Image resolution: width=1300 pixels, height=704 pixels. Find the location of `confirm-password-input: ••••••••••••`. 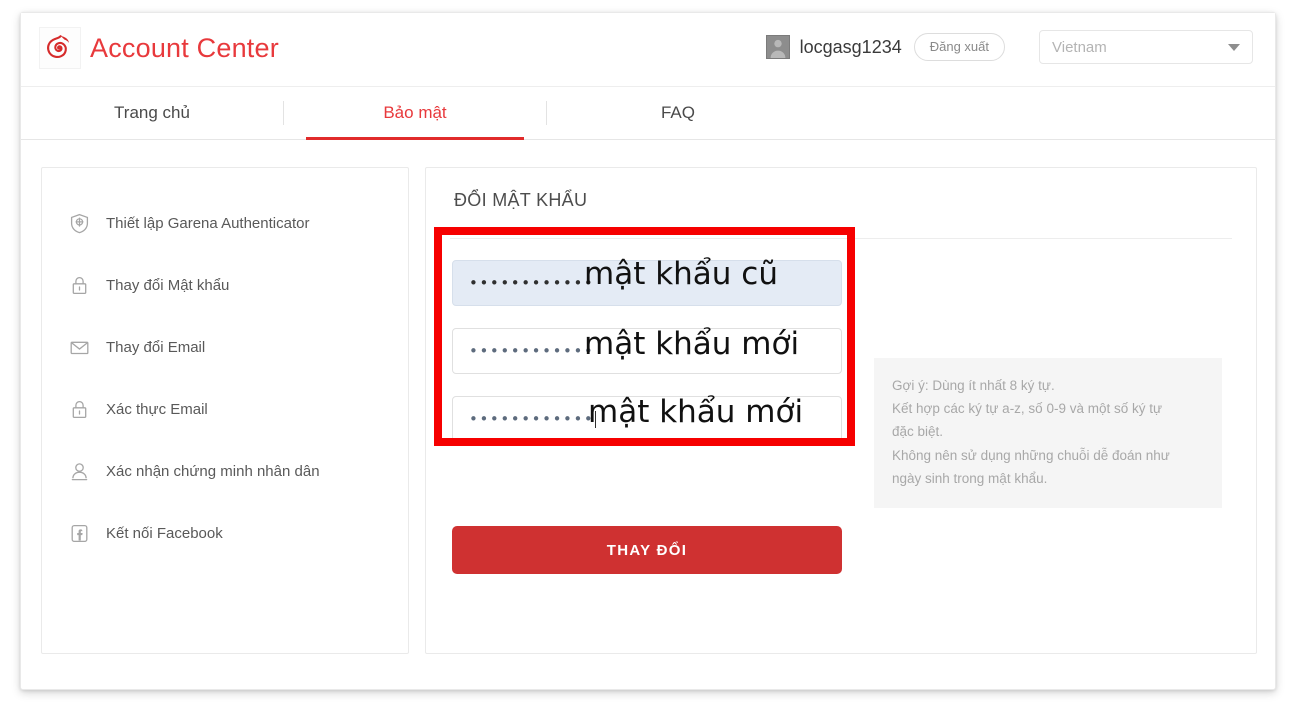

confirm-password-input: •••••••••••• is located at coordinates (647, 419).